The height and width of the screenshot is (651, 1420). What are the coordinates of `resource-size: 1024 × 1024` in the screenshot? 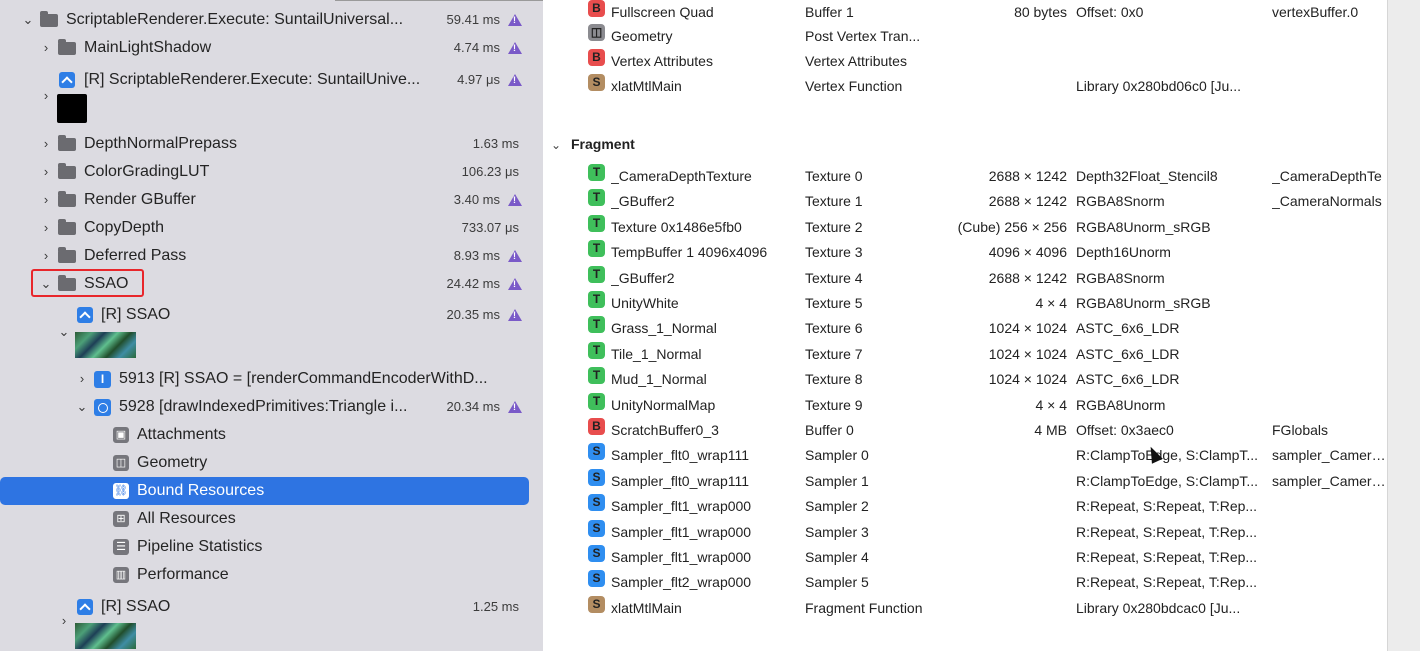 It's located at (1027, 328).